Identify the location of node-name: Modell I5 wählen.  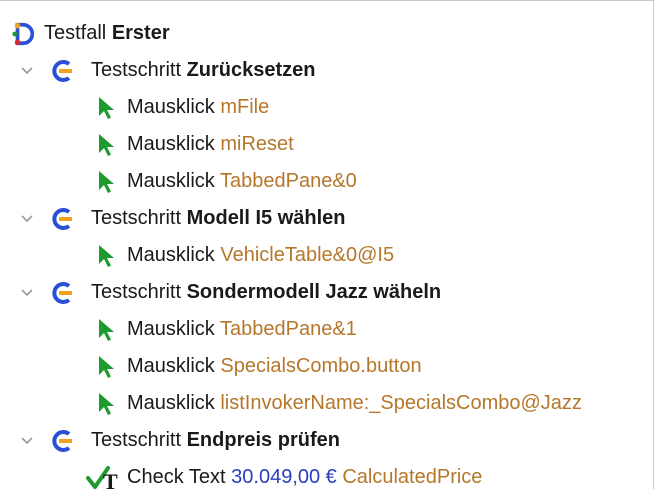
(266, 218).